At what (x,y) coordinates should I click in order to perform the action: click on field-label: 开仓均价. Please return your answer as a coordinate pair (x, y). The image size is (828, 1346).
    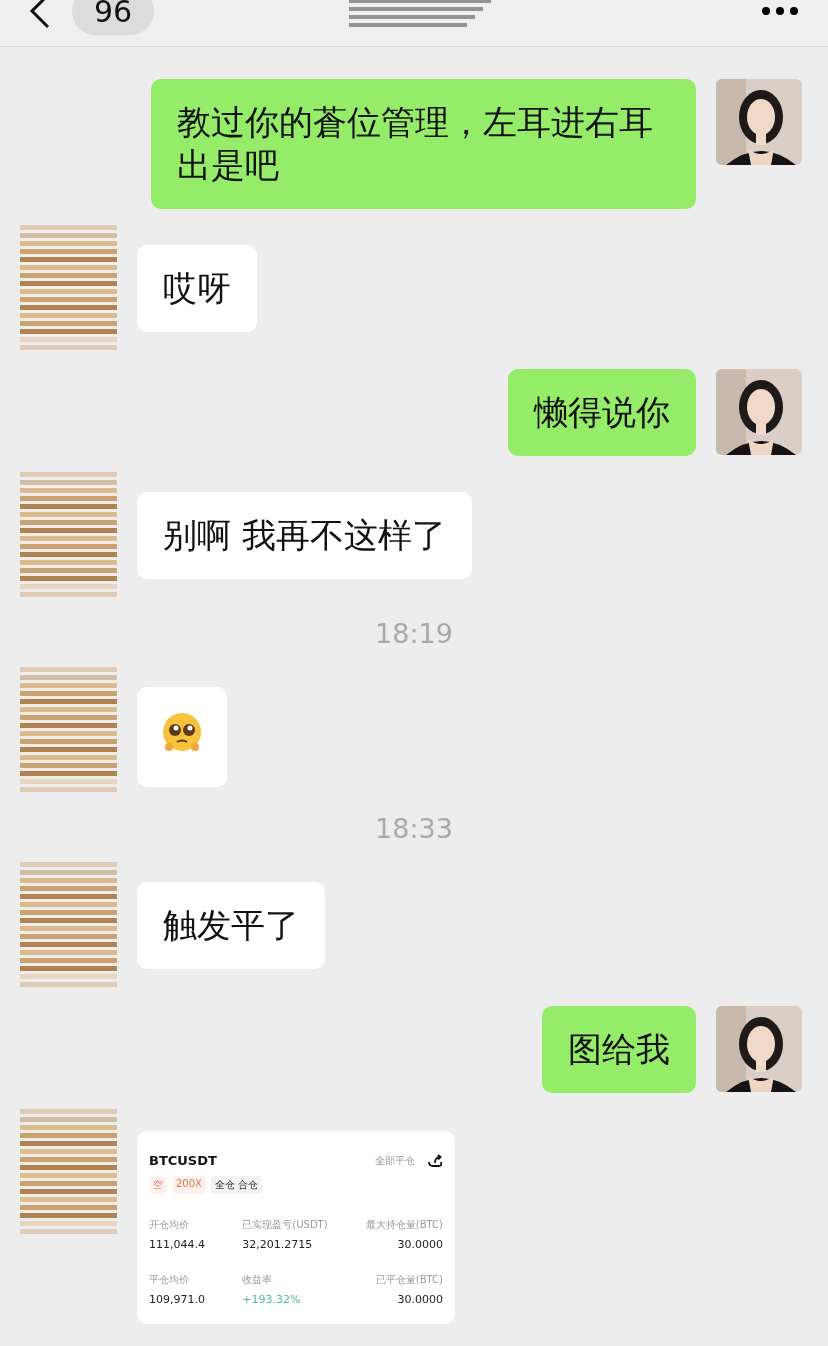
    Looking at the image, I should click on (169, 1225).